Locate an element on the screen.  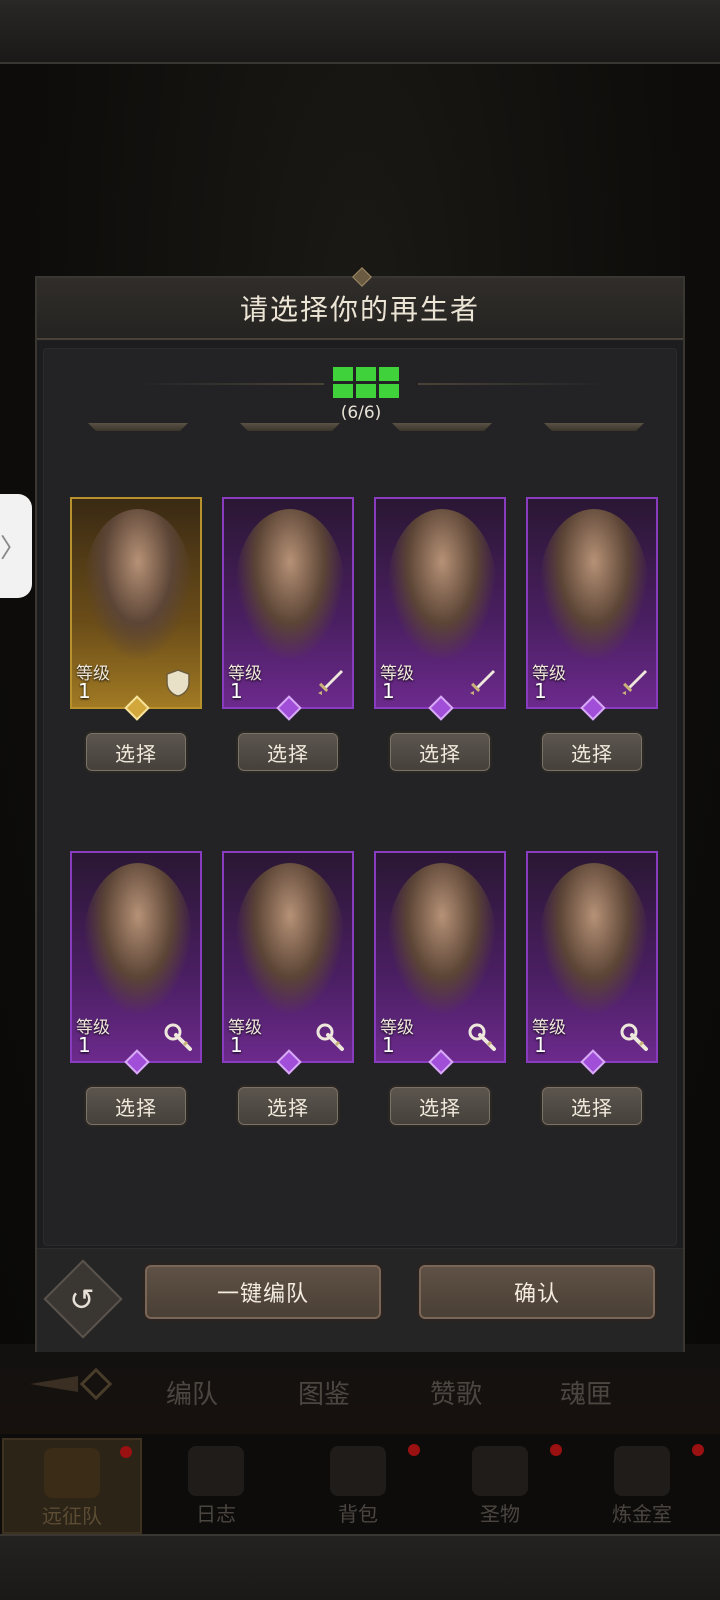
bottom-nav: 远征队 日志 背包 圣物 炼金室 is located at coordinates (360, 1484).